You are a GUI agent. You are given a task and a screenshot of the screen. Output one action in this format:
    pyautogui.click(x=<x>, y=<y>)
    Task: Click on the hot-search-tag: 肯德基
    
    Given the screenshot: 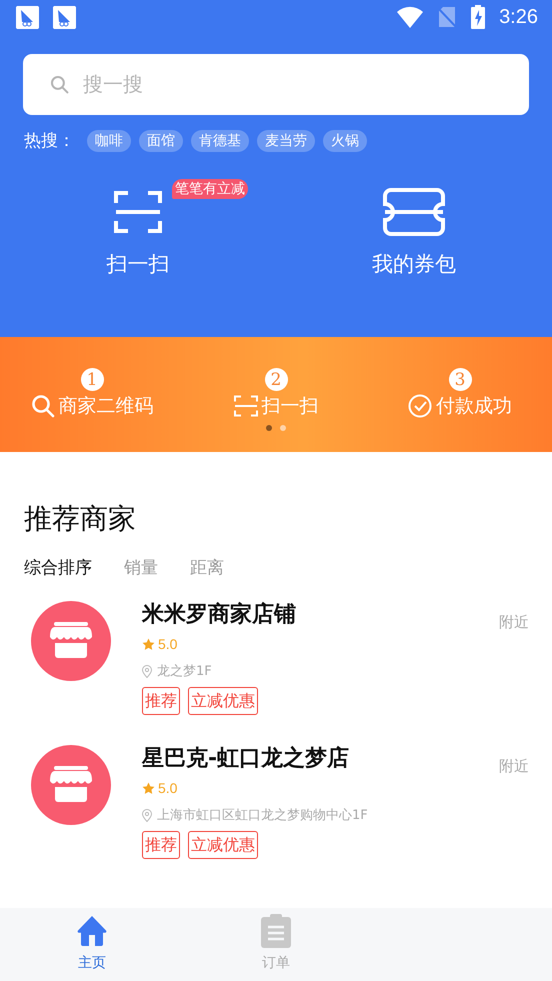 What is the action you would take?
    pyautogui.click(x=220, y=141)
    